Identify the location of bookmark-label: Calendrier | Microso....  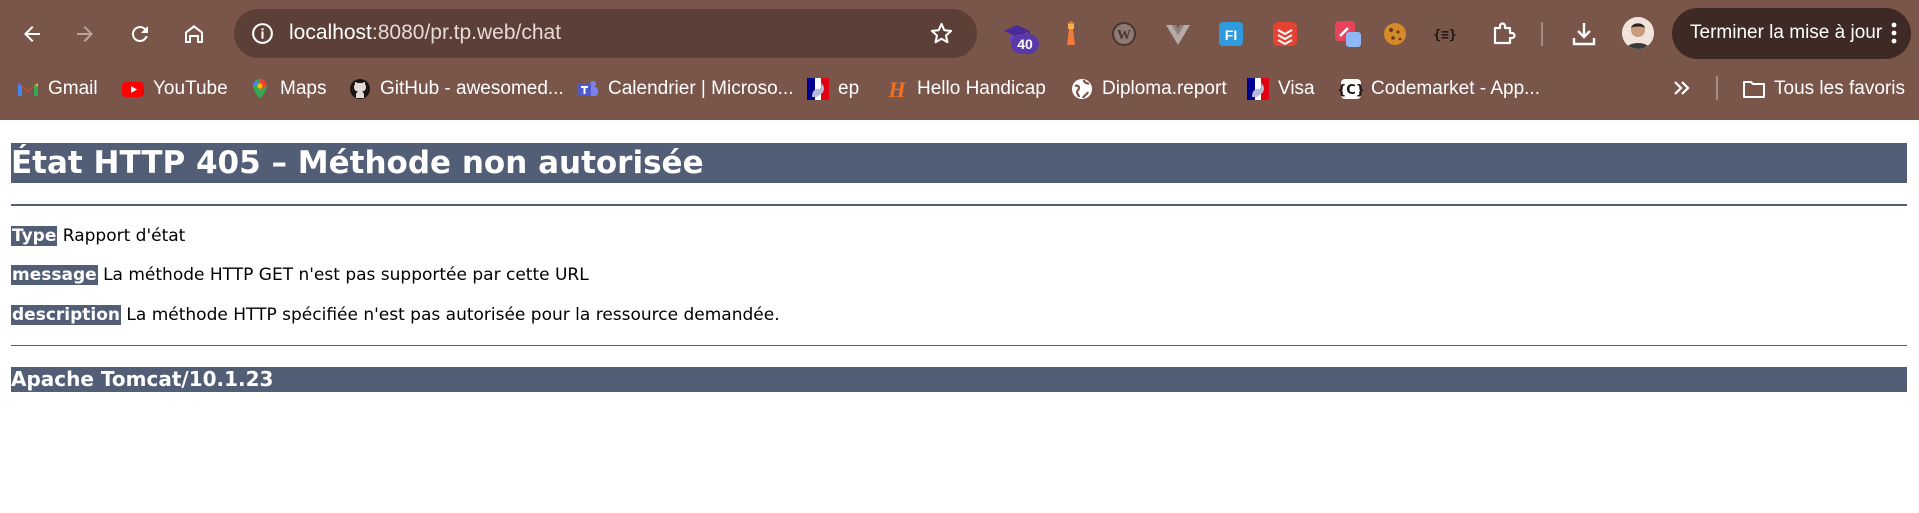
(701, 88).